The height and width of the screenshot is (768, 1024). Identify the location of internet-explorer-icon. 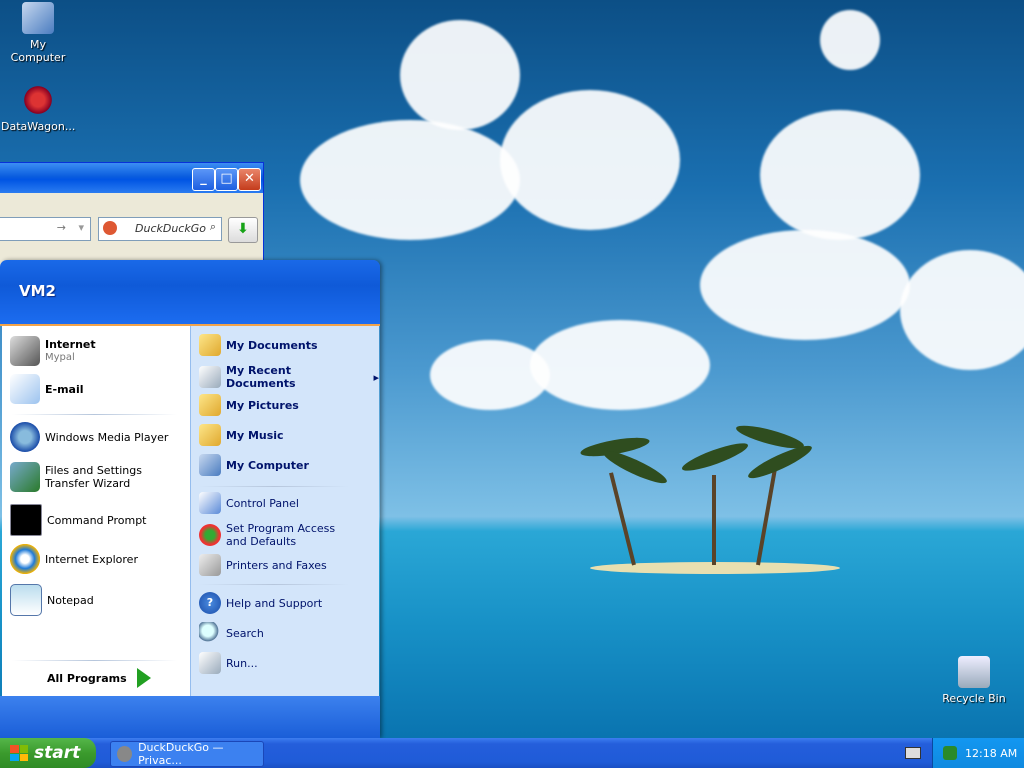
(25, 559).